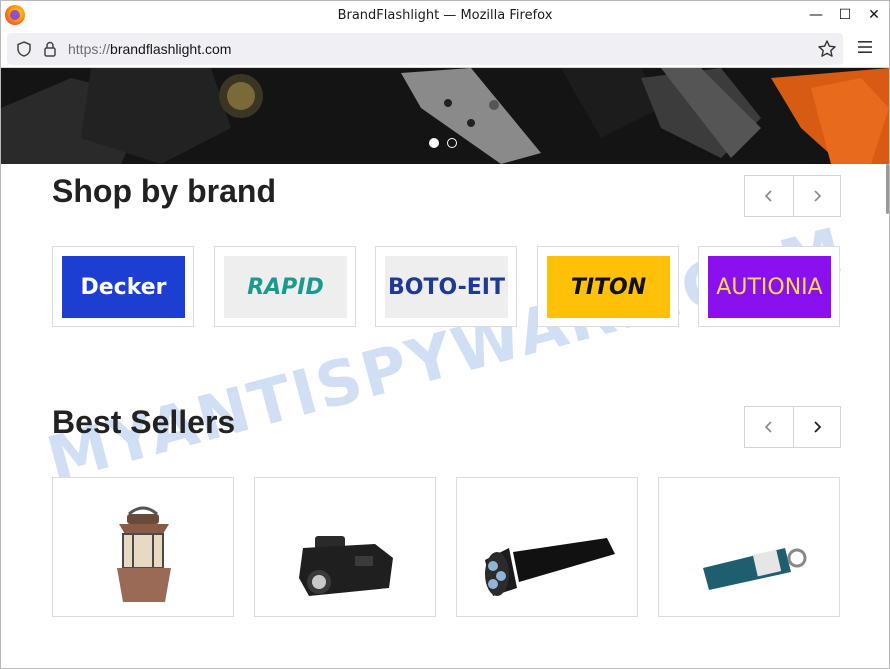  I want to click on bookmark-star-icon, so click(827, 49).